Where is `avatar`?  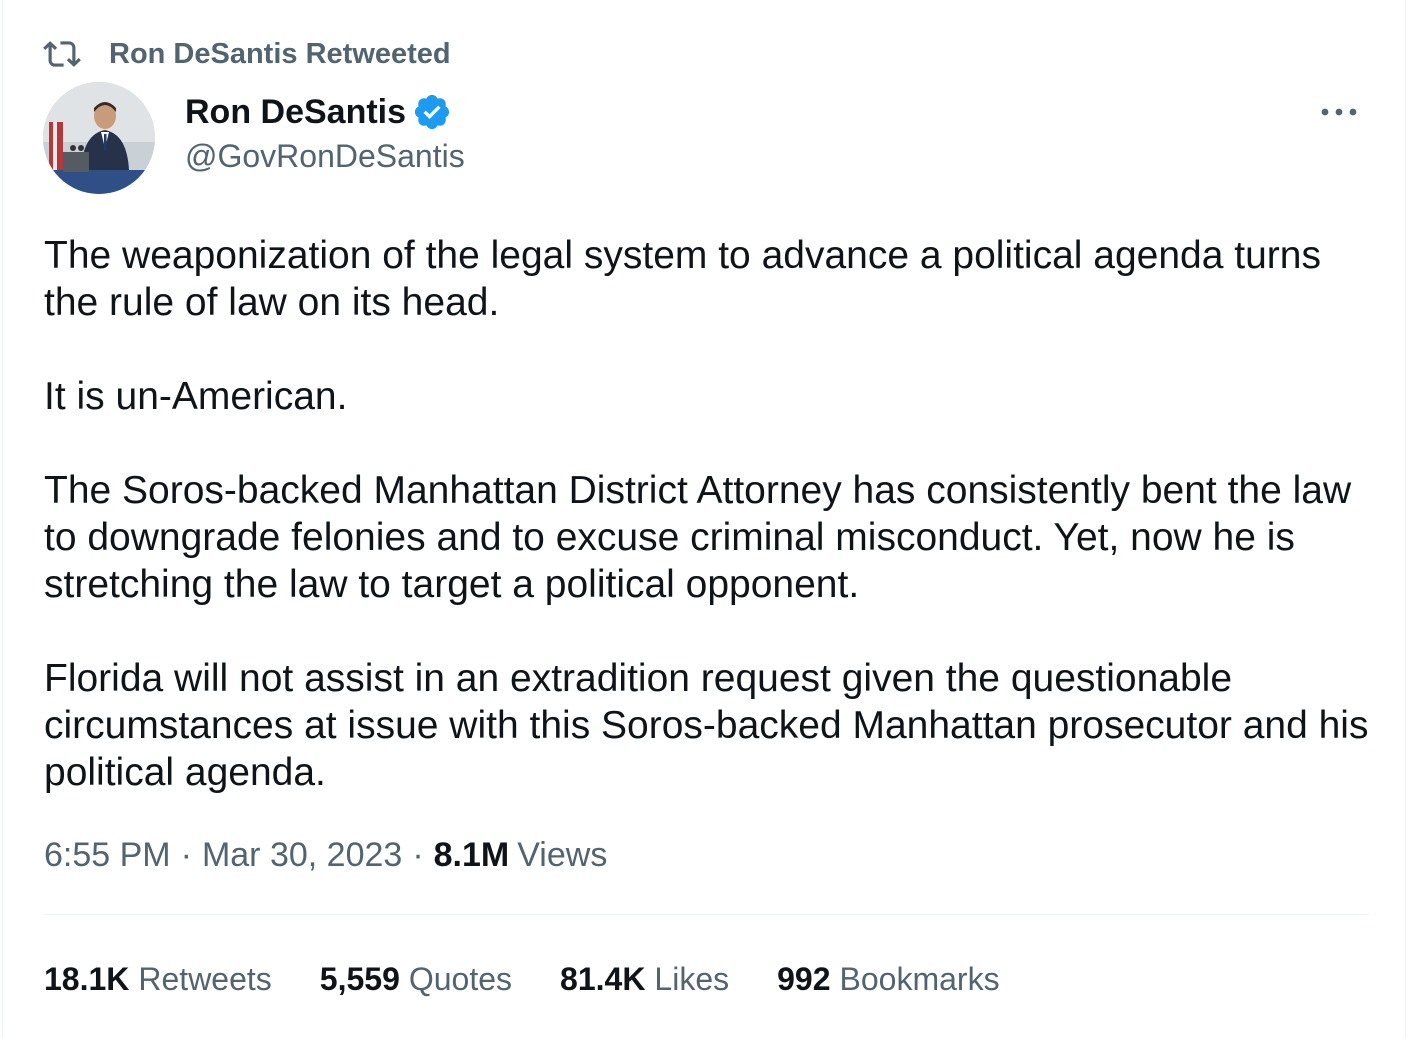 avatar is located at coordinates (99, 138).